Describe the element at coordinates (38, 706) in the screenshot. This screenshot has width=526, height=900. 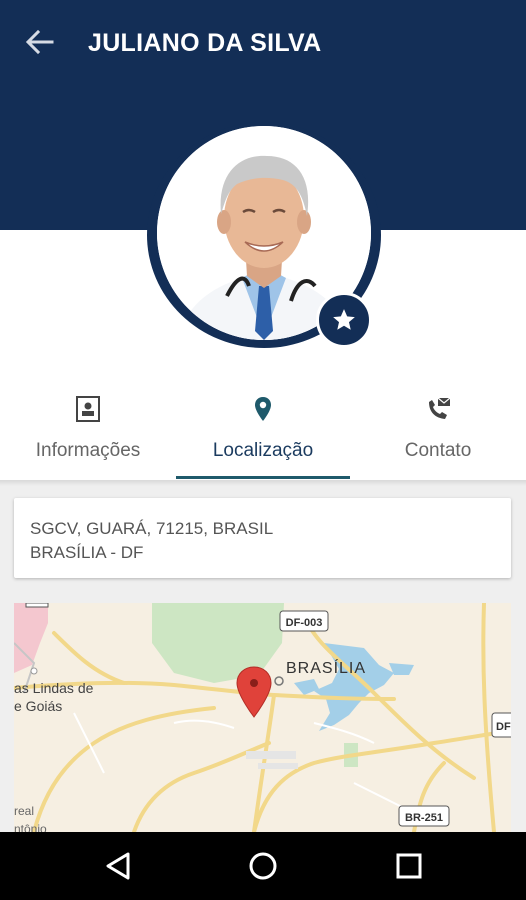
I see `map-place-label-2: e Goiás` at that location.